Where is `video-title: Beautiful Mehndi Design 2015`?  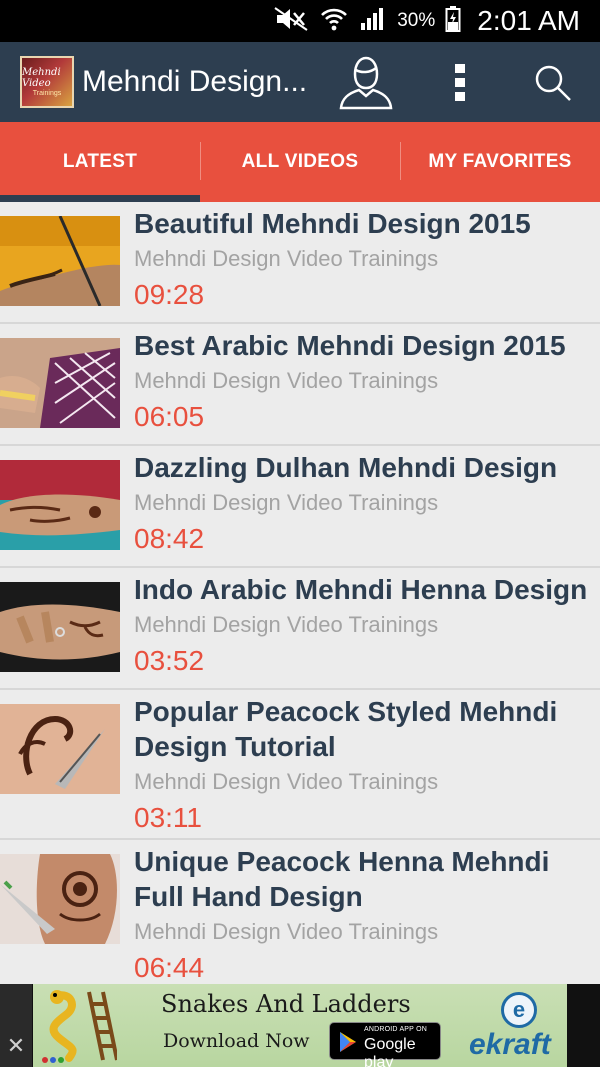
video-title: Beautiful Mehndi Design 2015 is located at coordinates (363, 223).